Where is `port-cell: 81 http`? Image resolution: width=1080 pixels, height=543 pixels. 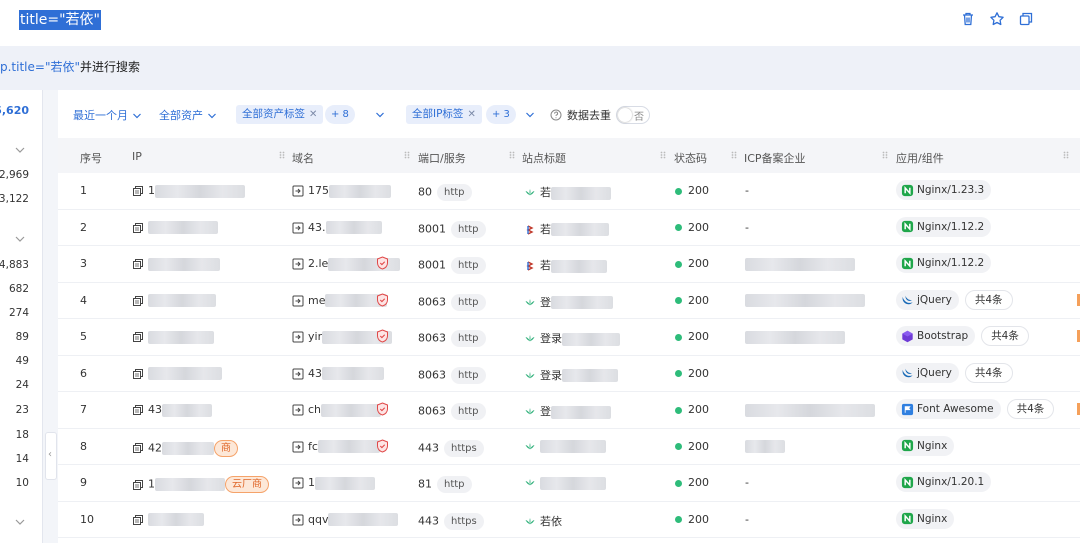 port-cell: 81 http is located at coordinates (445, 484).